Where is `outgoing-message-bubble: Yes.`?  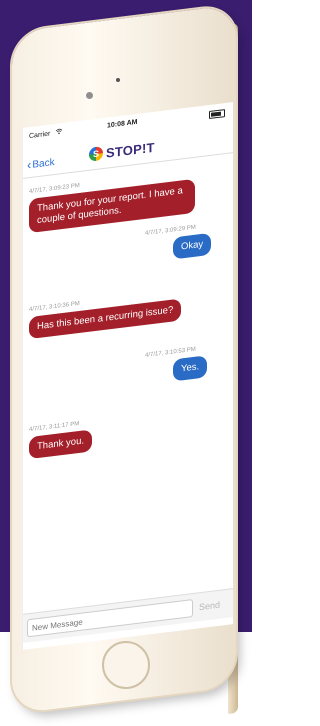 outgoing-message-bubble: Yes. is located at coordinates (190, 368).